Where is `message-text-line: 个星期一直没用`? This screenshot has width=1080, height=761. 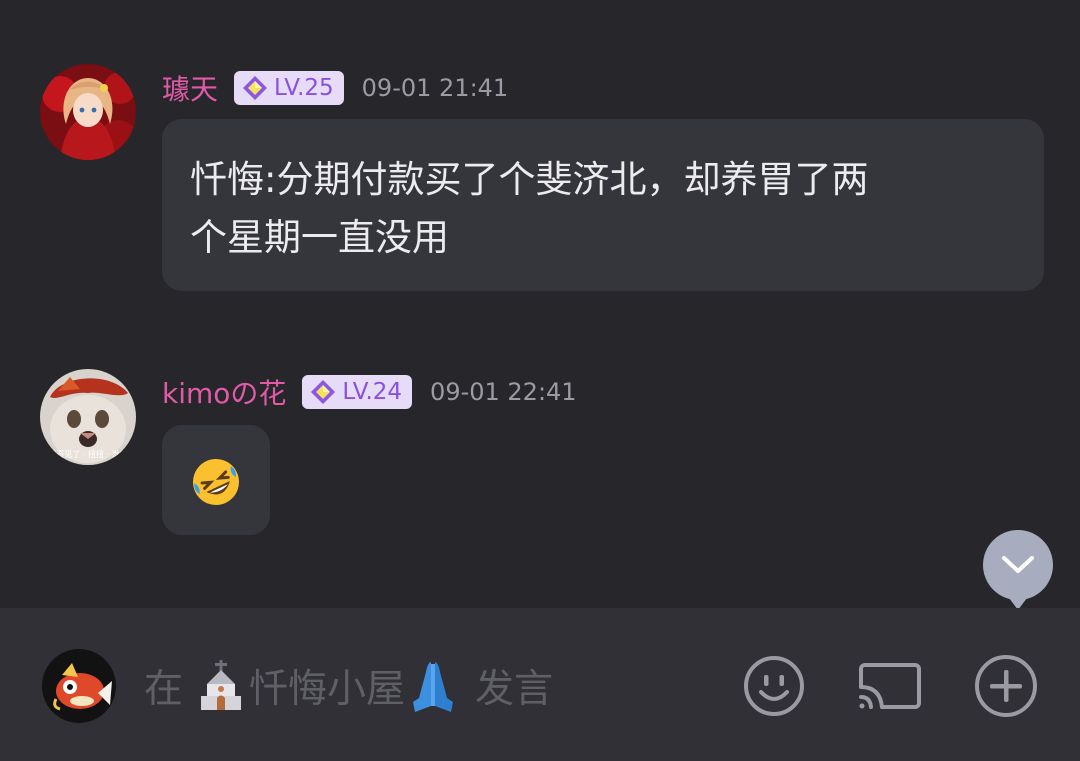 message-text-line: 个星期一直没用 is located at coordinates (319, 237).